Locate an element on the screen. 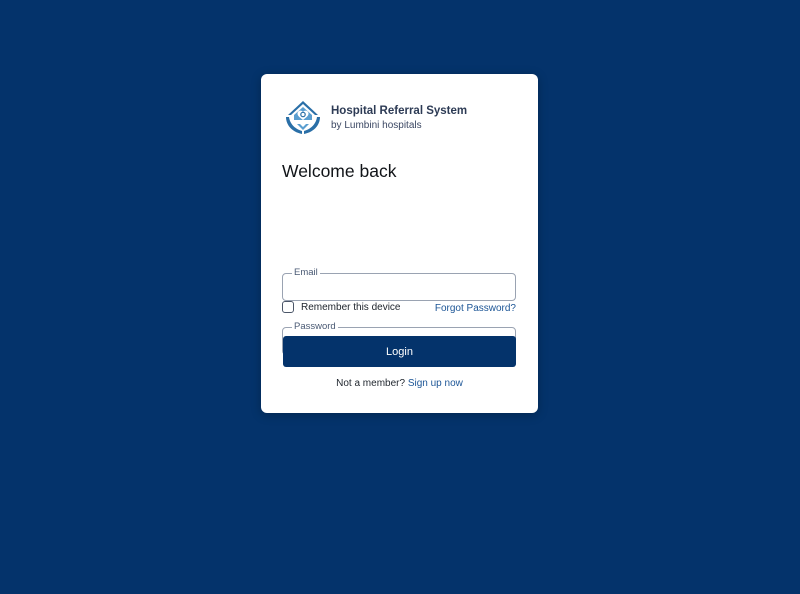 The height and width of the screenshot is (594, 800). forgot-password-link: Forgot Password? is located at coordinates (475, 308).